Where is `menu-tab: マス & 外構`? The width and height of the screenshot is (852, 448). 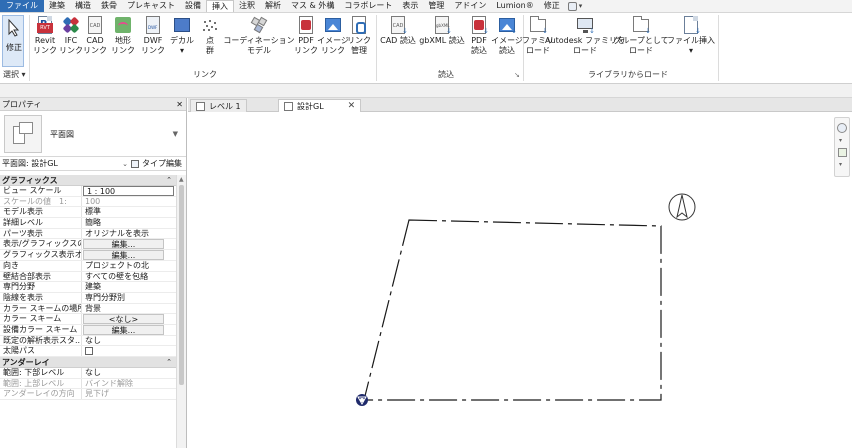 menu-tab: マス & 外構 is located at coordinates (312, 6).